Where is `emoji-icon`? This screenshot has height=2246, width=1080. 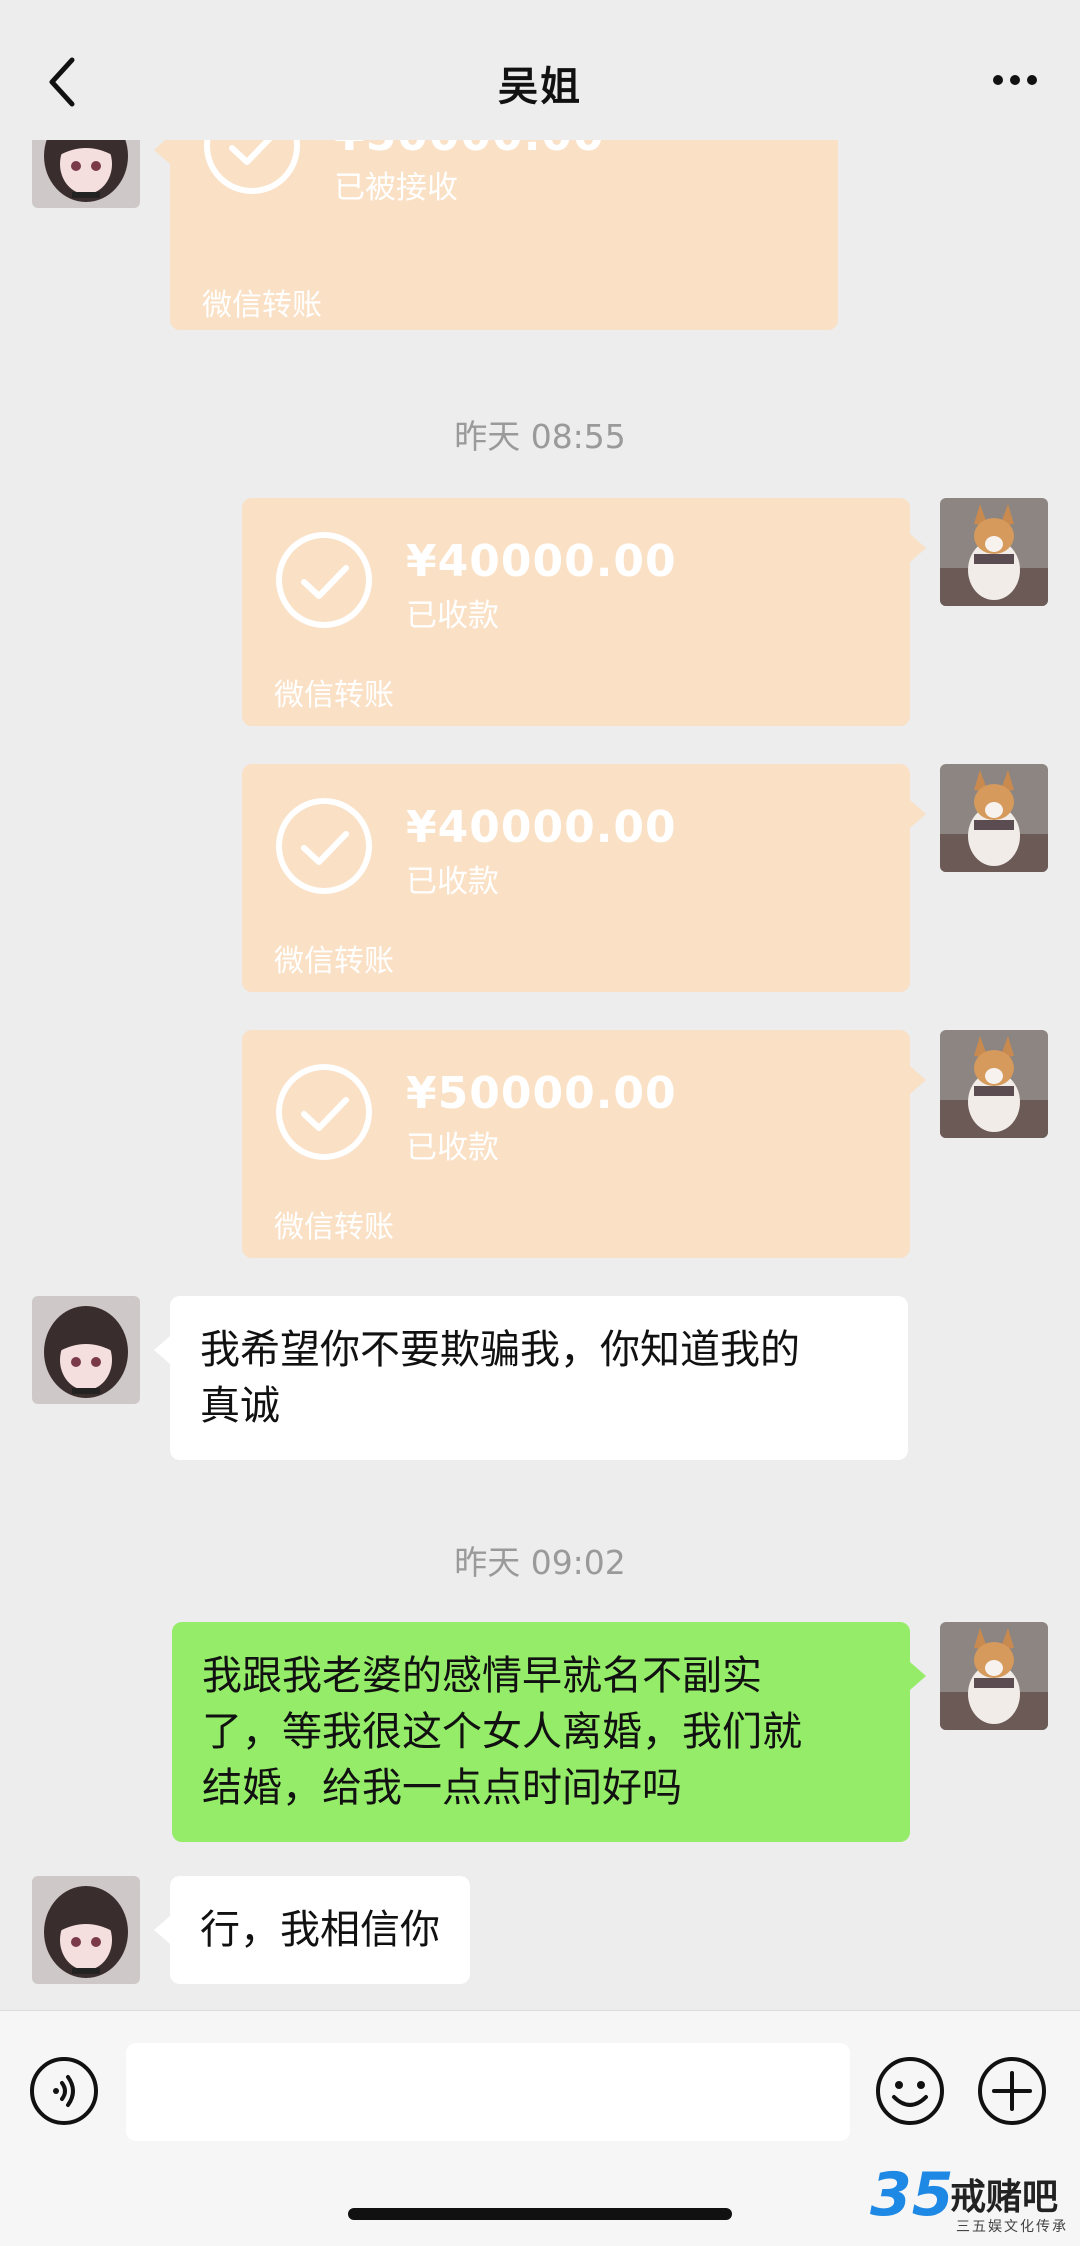
emoji-icon is located at coordinates (910, 2091).